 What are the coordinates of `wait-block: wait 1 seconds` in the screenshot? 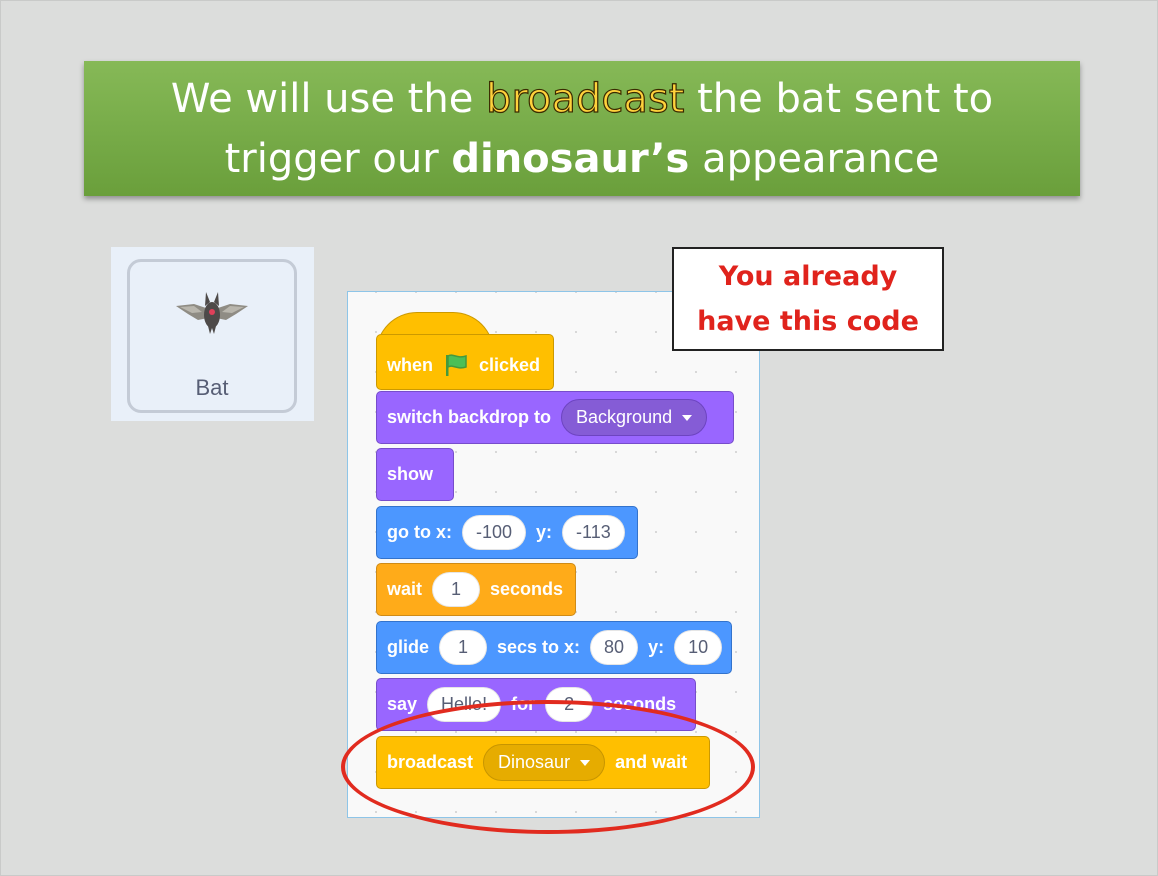 It's located at (476, 589).